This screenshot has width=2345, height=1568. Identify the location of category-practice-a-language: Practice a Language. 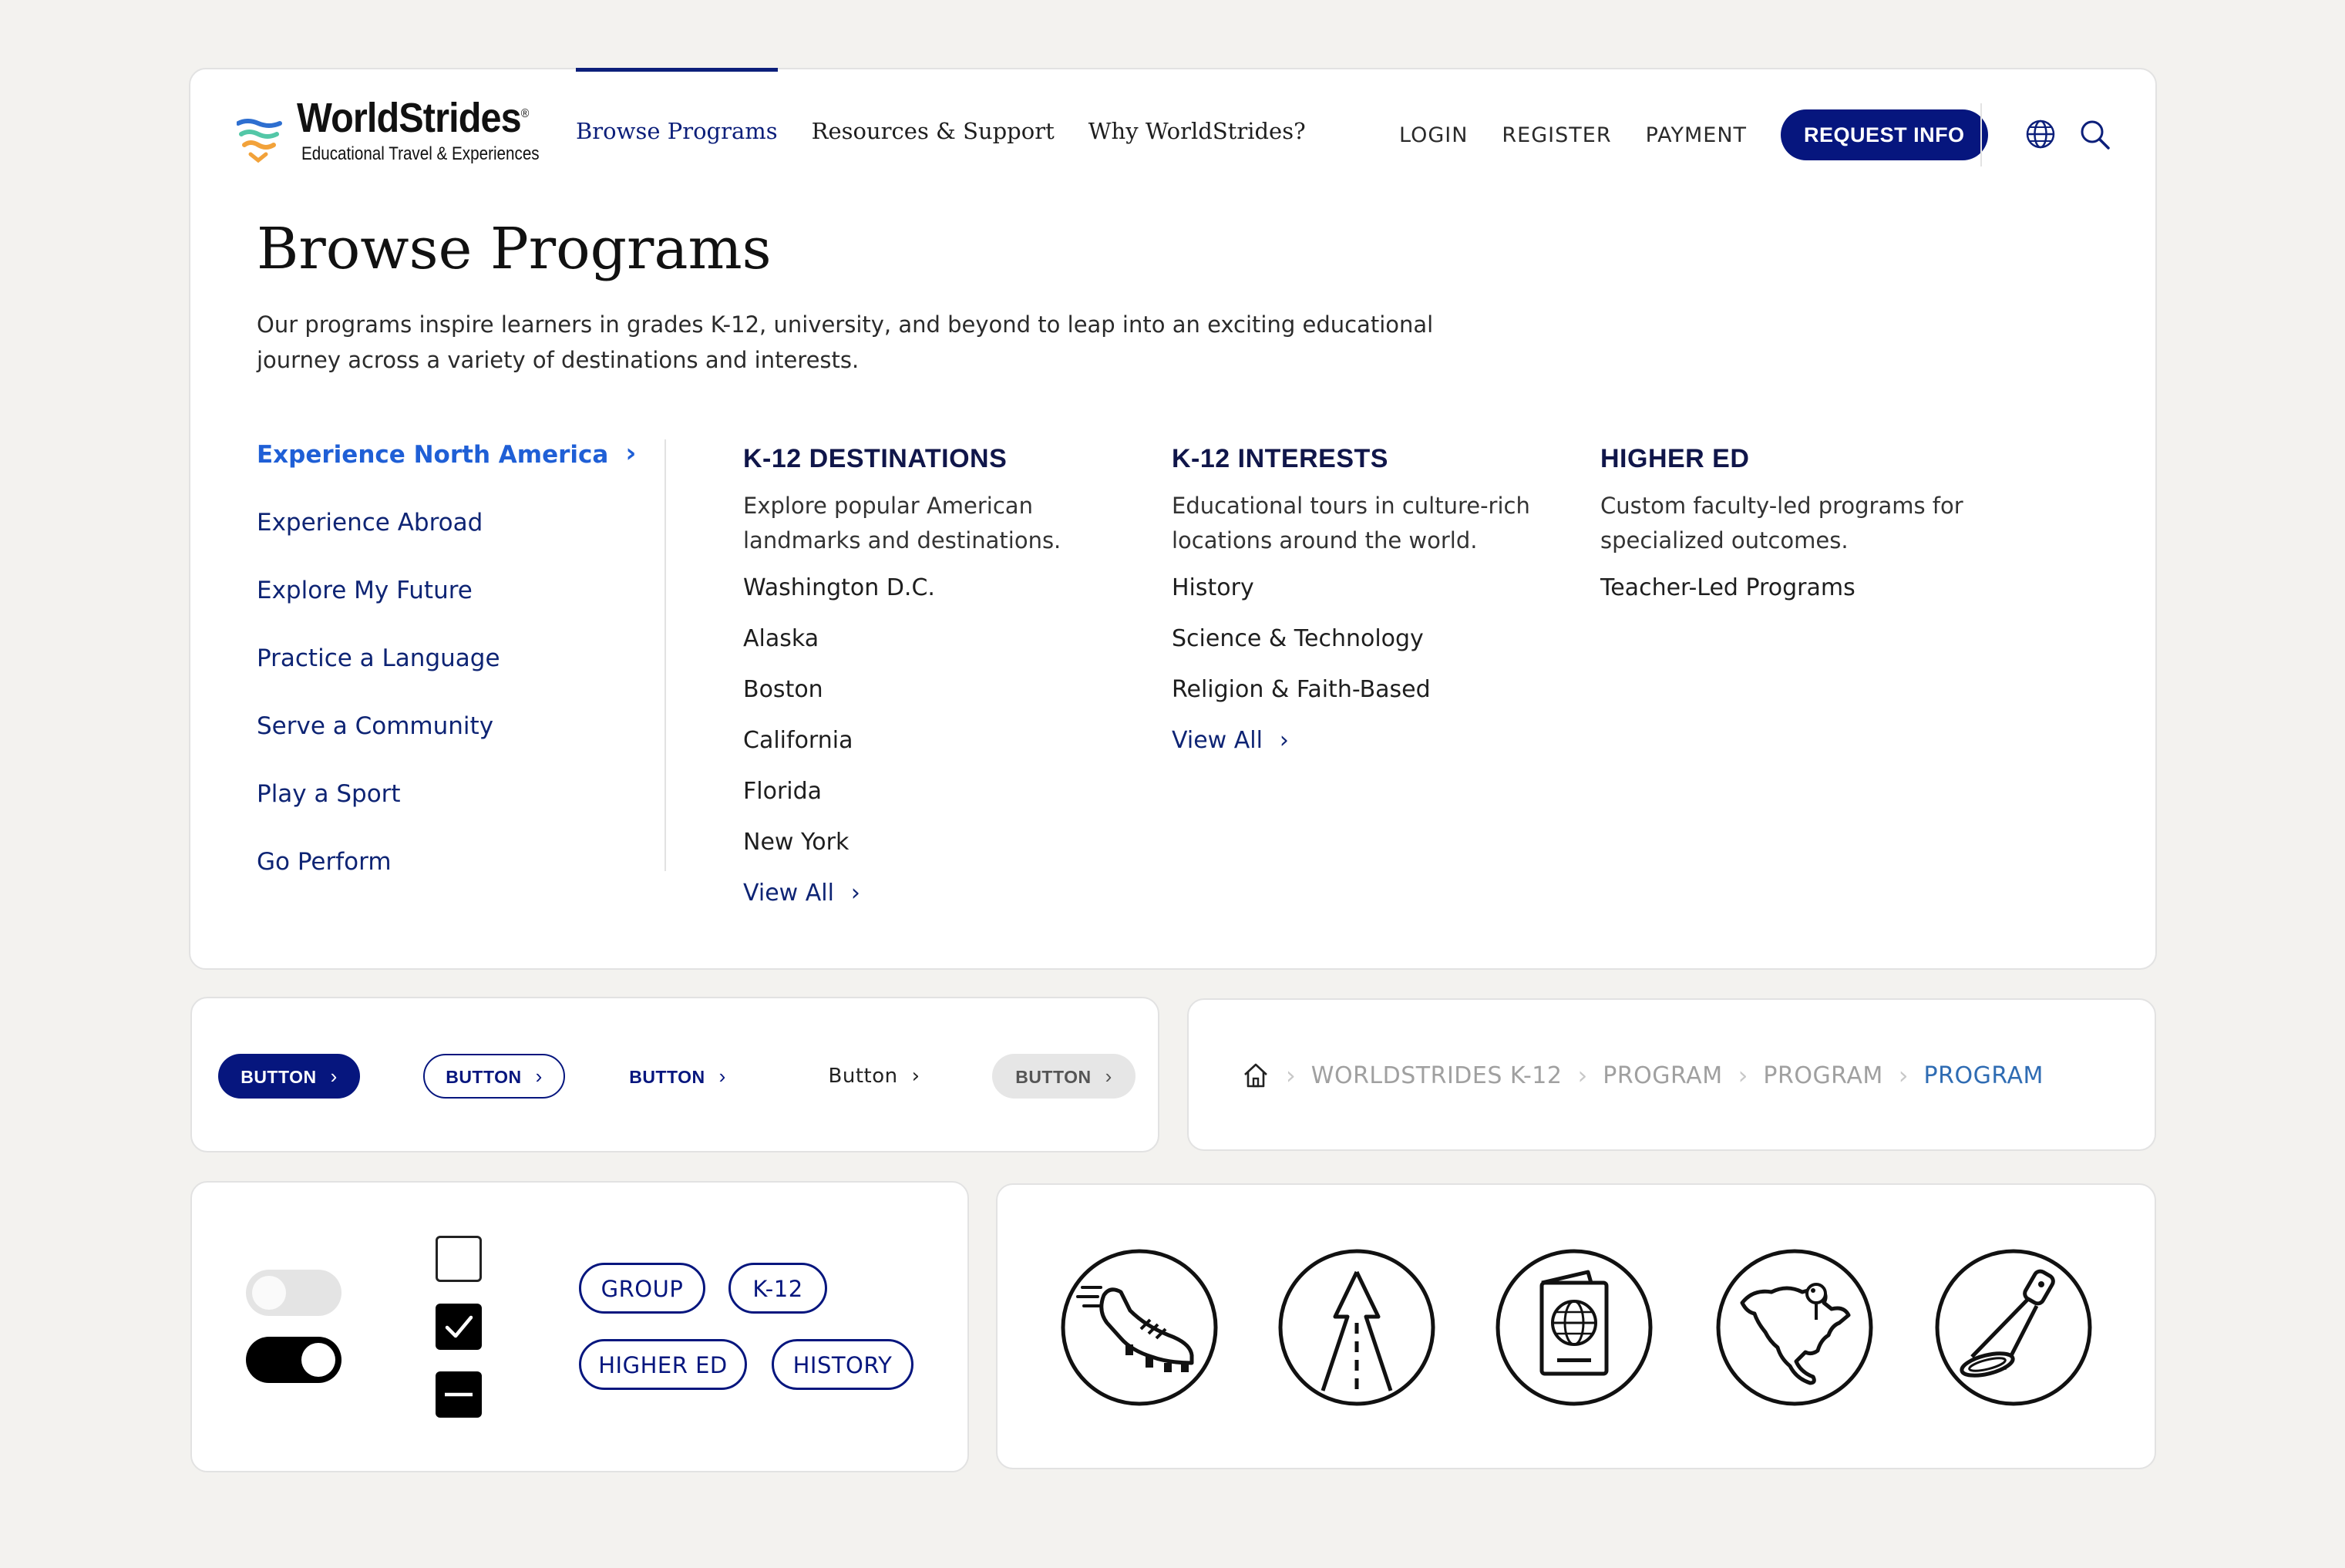
(449, 669).